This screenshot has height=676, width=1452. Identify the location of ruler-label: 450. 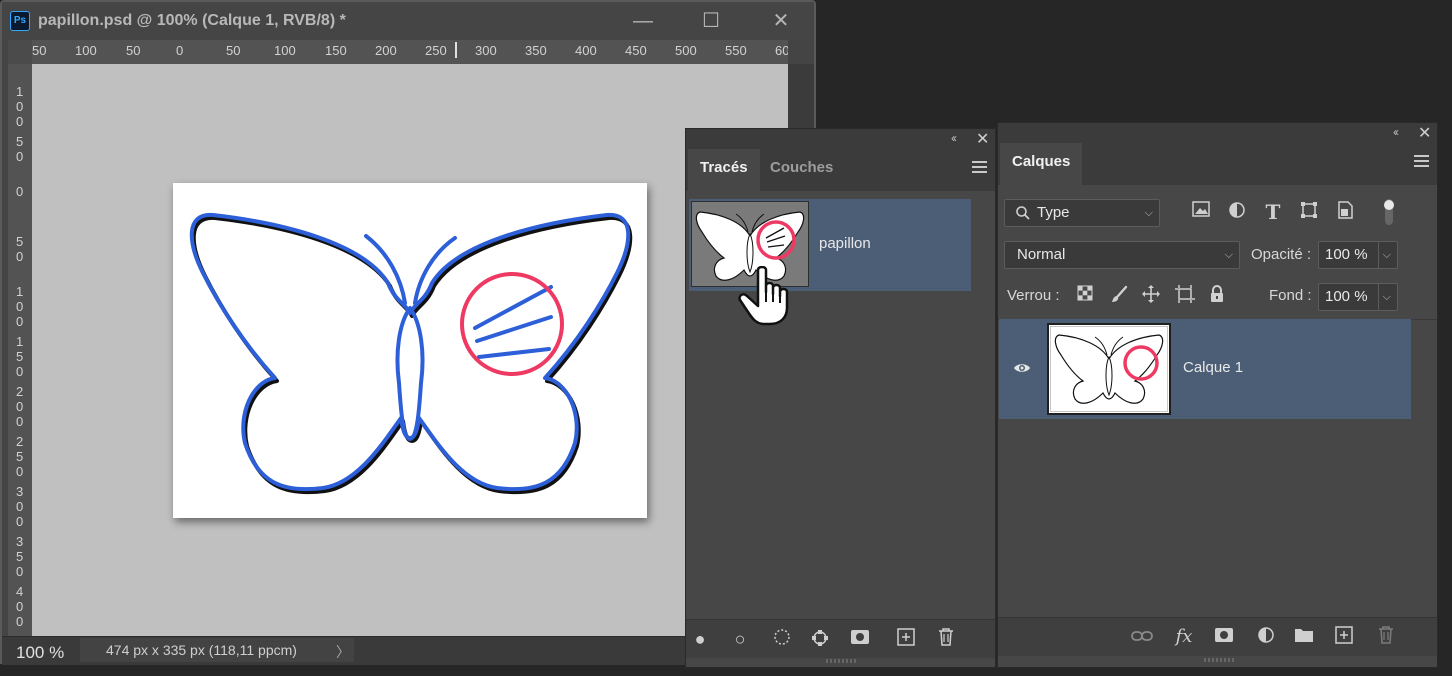
(636, 50).